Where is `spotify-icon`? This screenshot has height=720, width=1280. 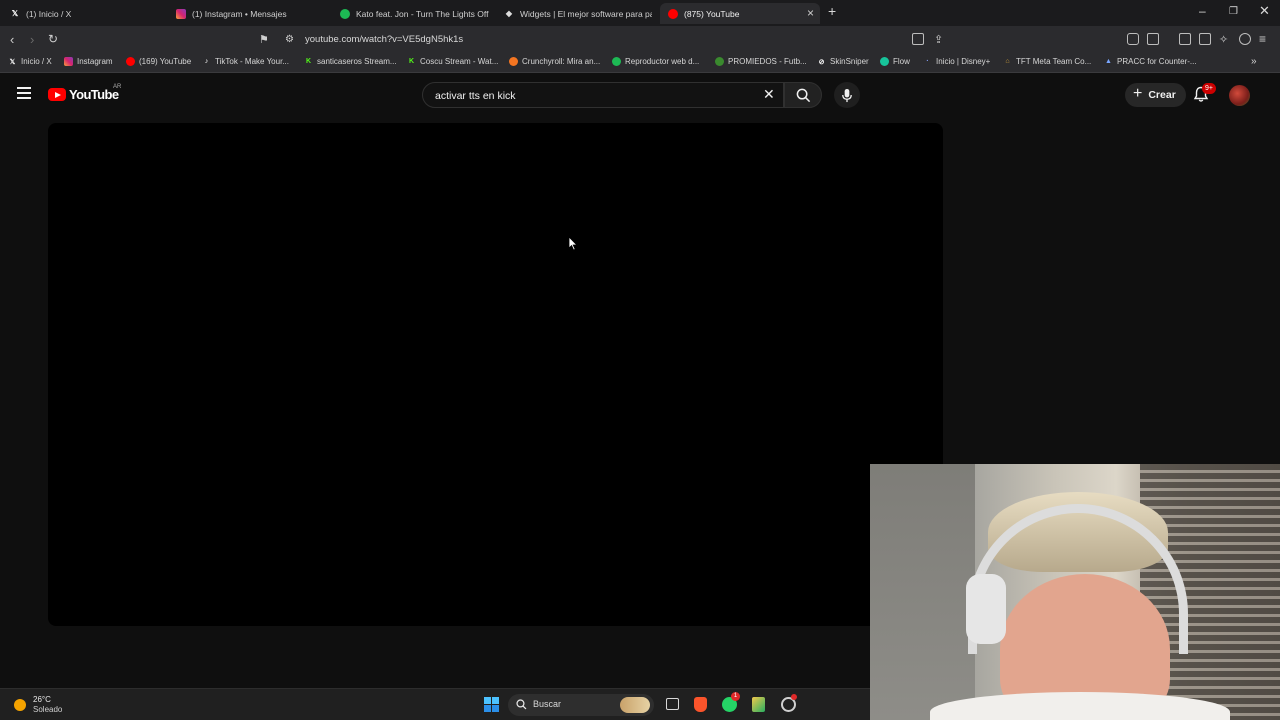
spotify-icon is located at coordinates (616, 61).